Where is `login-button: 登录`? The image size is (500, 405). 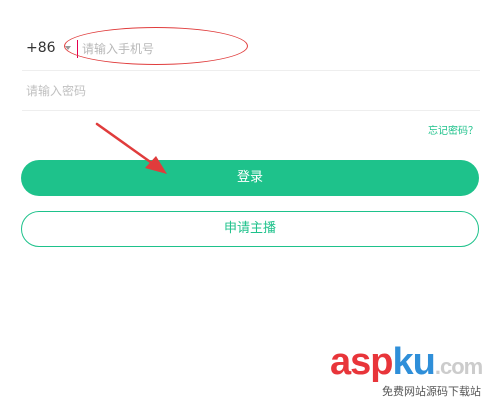
login-button: 登录 is located at coordinates (250, 178).